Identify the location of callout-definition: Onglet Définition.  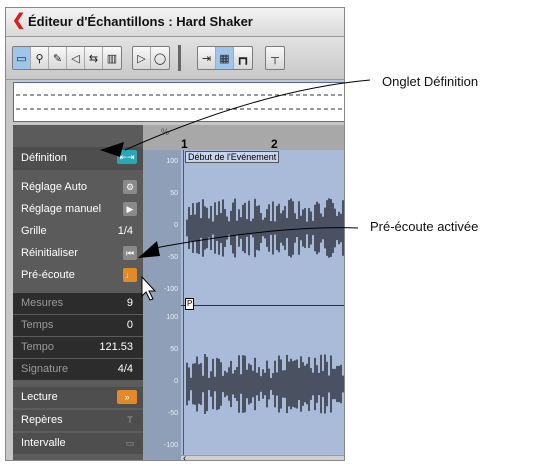
(430, 81).